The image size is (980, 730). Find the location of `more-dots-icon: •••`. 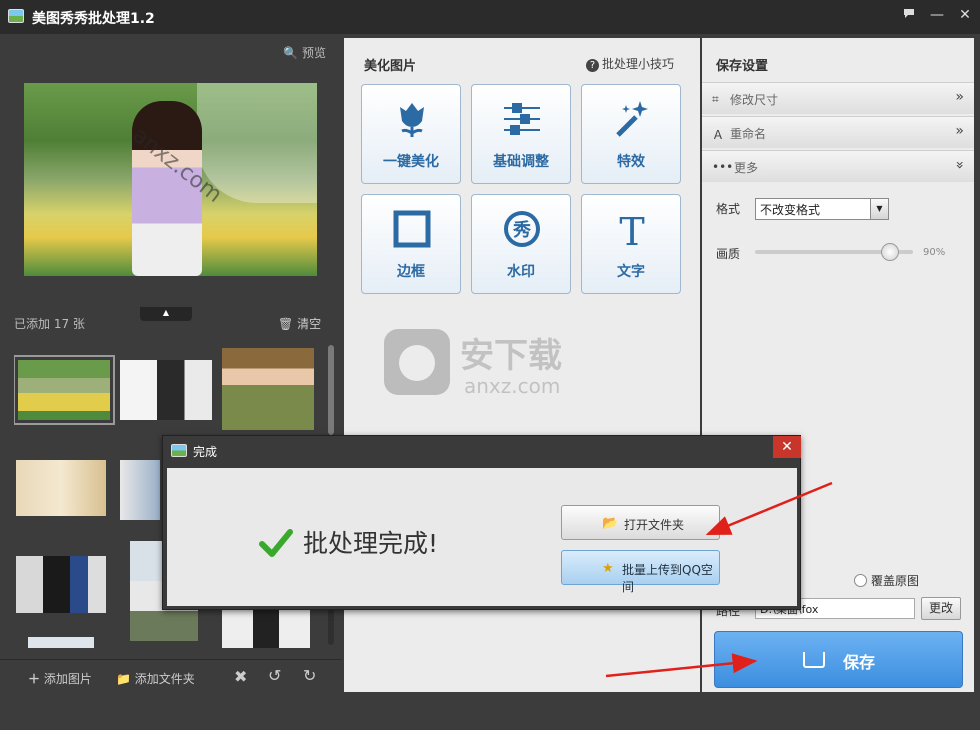

more-dots-icon: ••• is located at coordinates (723, 167).